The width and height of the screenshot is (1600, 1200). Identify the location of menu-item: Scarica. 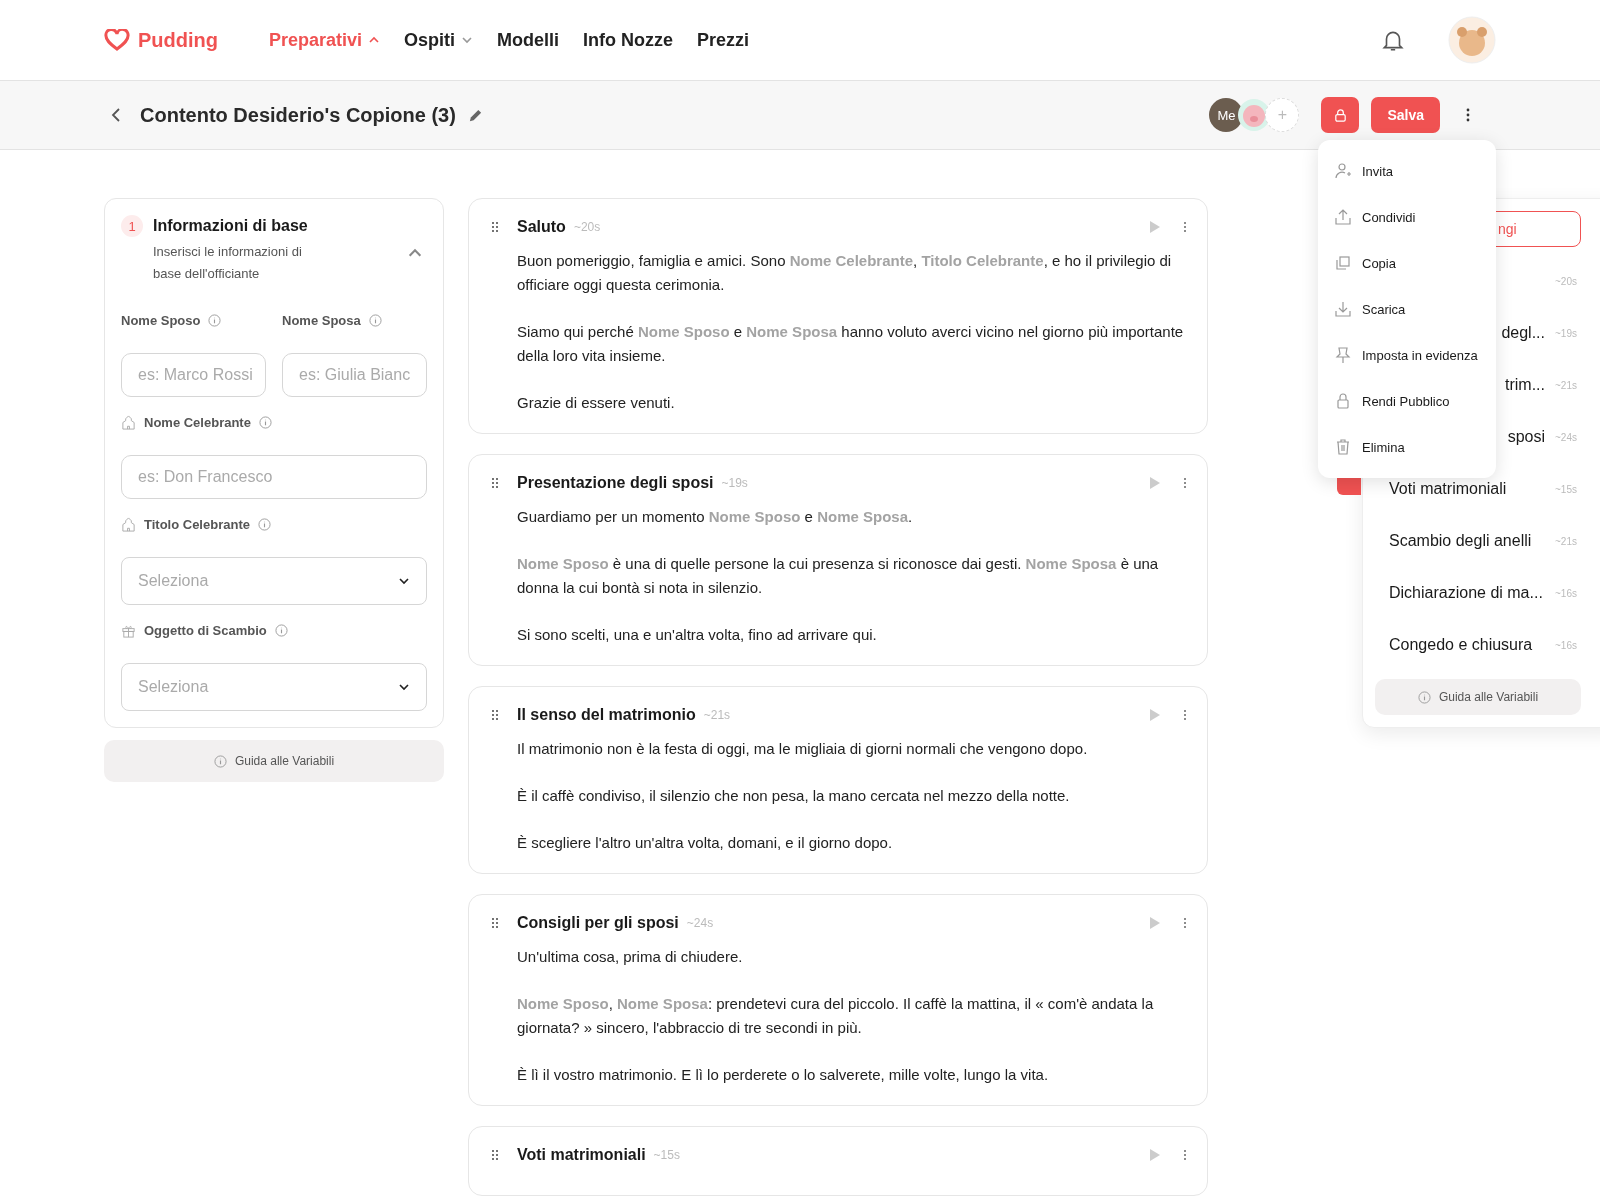
(1407, 309).